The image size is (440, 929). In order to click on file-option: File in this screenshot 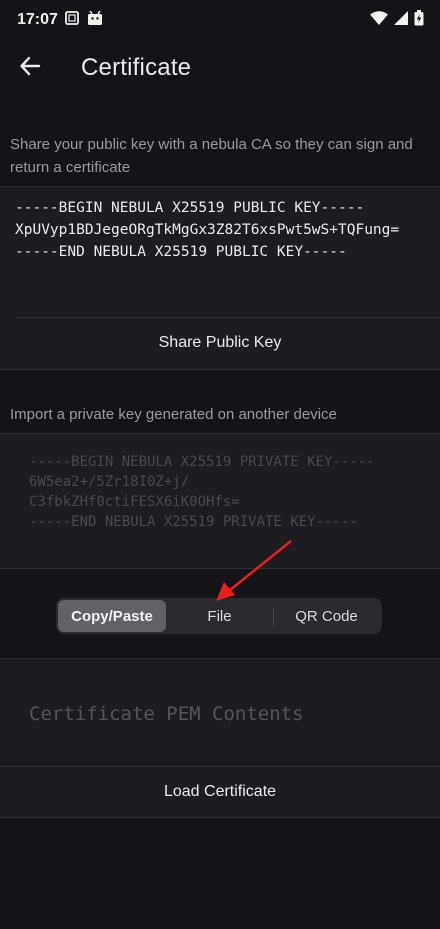, I will do `click(219, 616)`.